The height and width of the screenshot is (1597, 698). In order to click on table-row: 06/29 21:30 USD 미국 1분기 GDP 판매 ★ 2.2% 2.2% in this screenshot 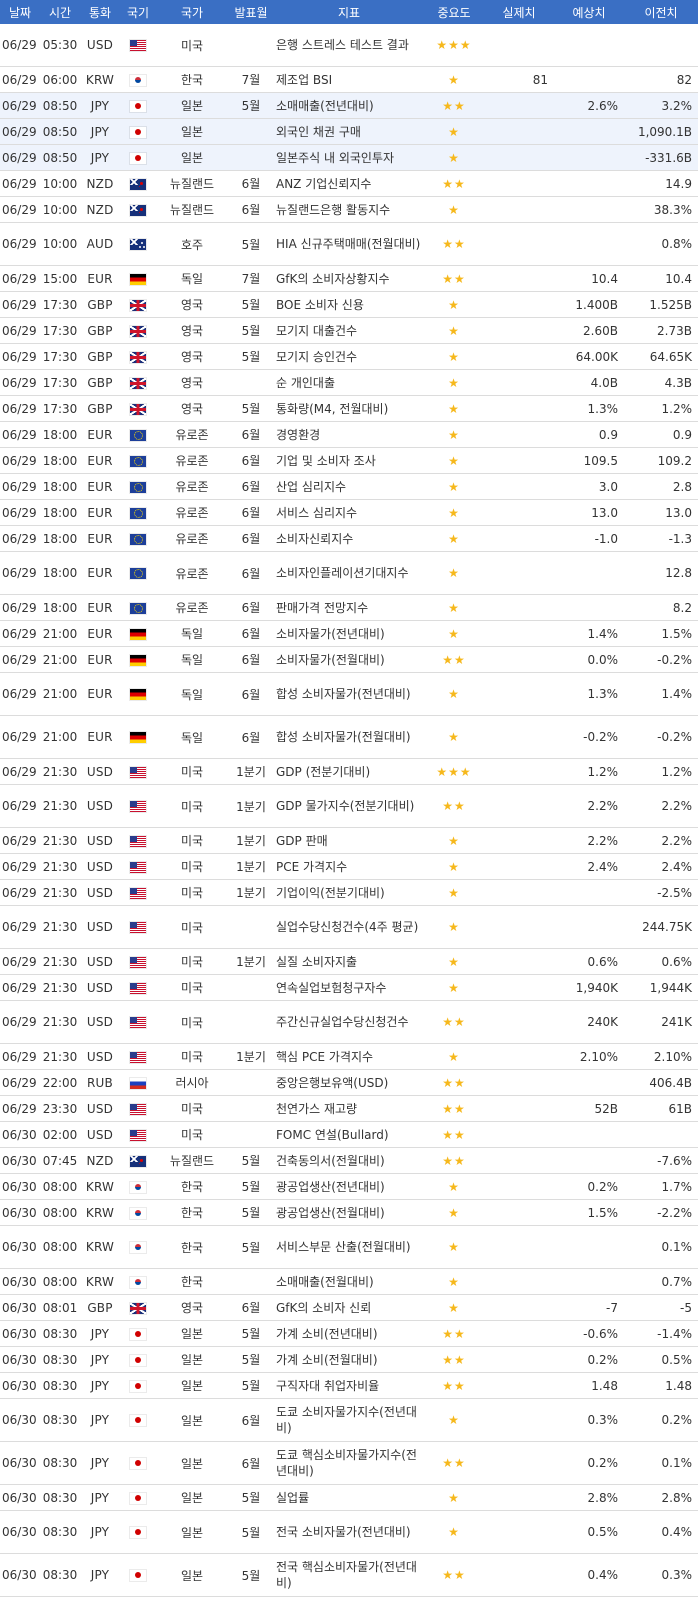, I will do `click(349, 840)`.